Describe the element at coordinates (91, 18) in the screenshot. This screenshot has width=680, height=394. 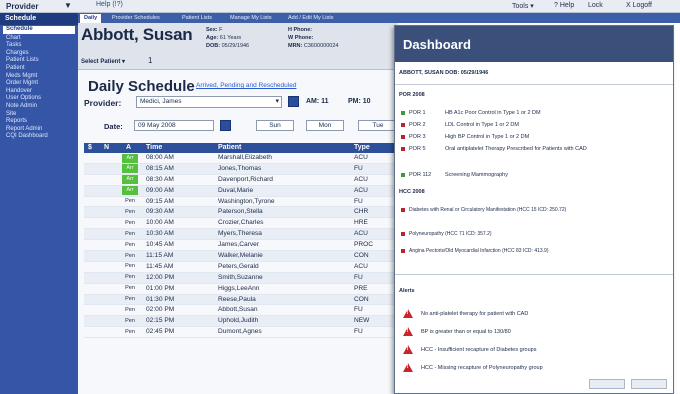
I see `tab-daily: Daily` at that location.